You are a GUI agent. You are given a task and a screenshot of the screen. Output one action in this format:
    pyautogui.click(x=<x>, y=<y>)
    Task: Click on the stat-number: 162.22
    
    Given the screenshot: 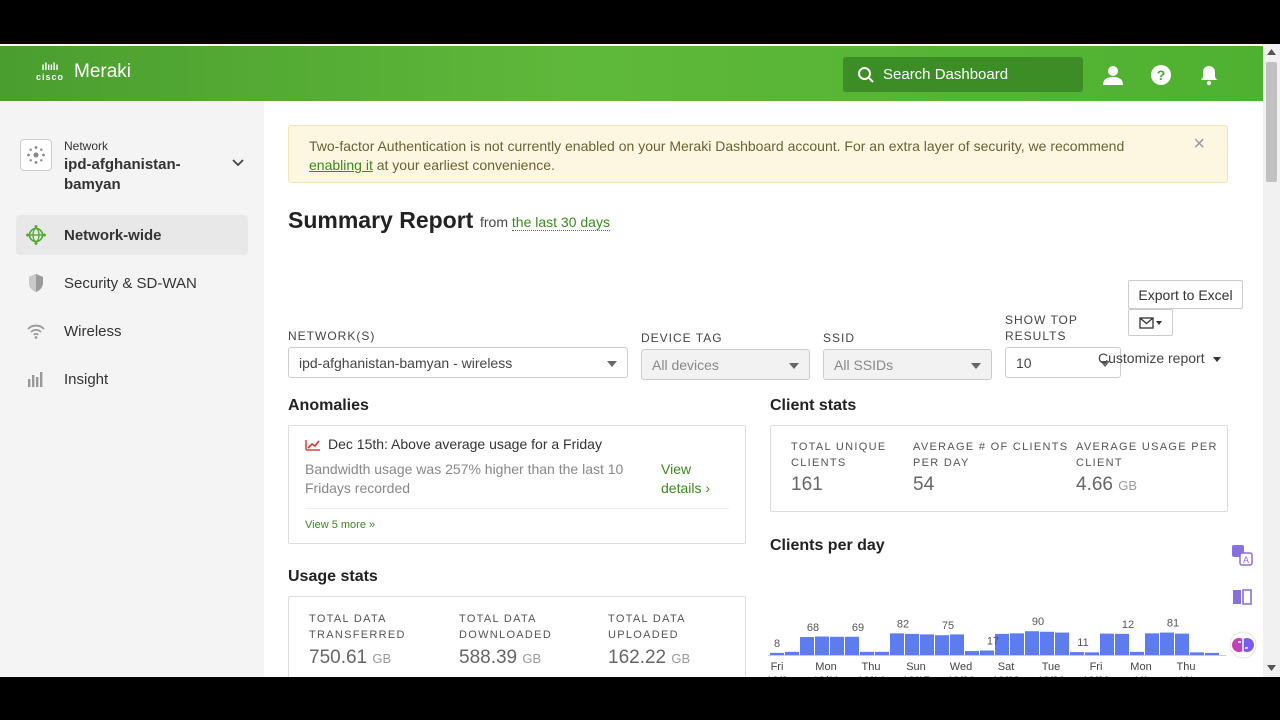 What is the action you would take?
    pyautogui.click(x=637, y=657)
    